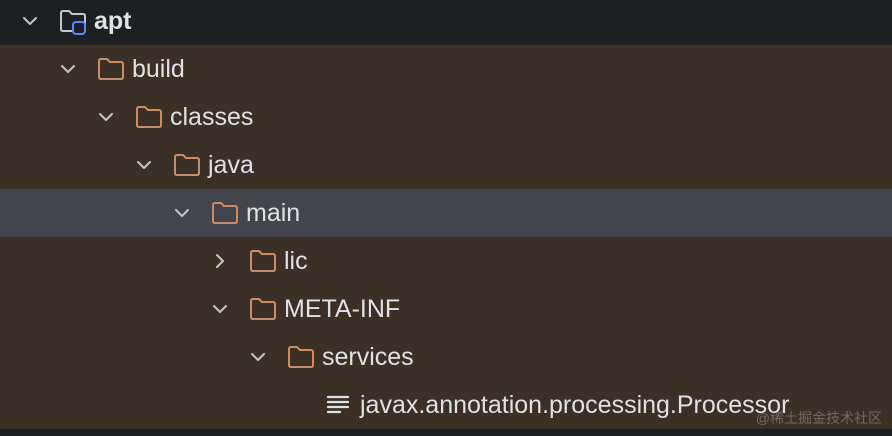  What do you see at coordinates (231, 165) in the screenshot?
I see `tree-node-label: java` at bounding box center [231, 165].